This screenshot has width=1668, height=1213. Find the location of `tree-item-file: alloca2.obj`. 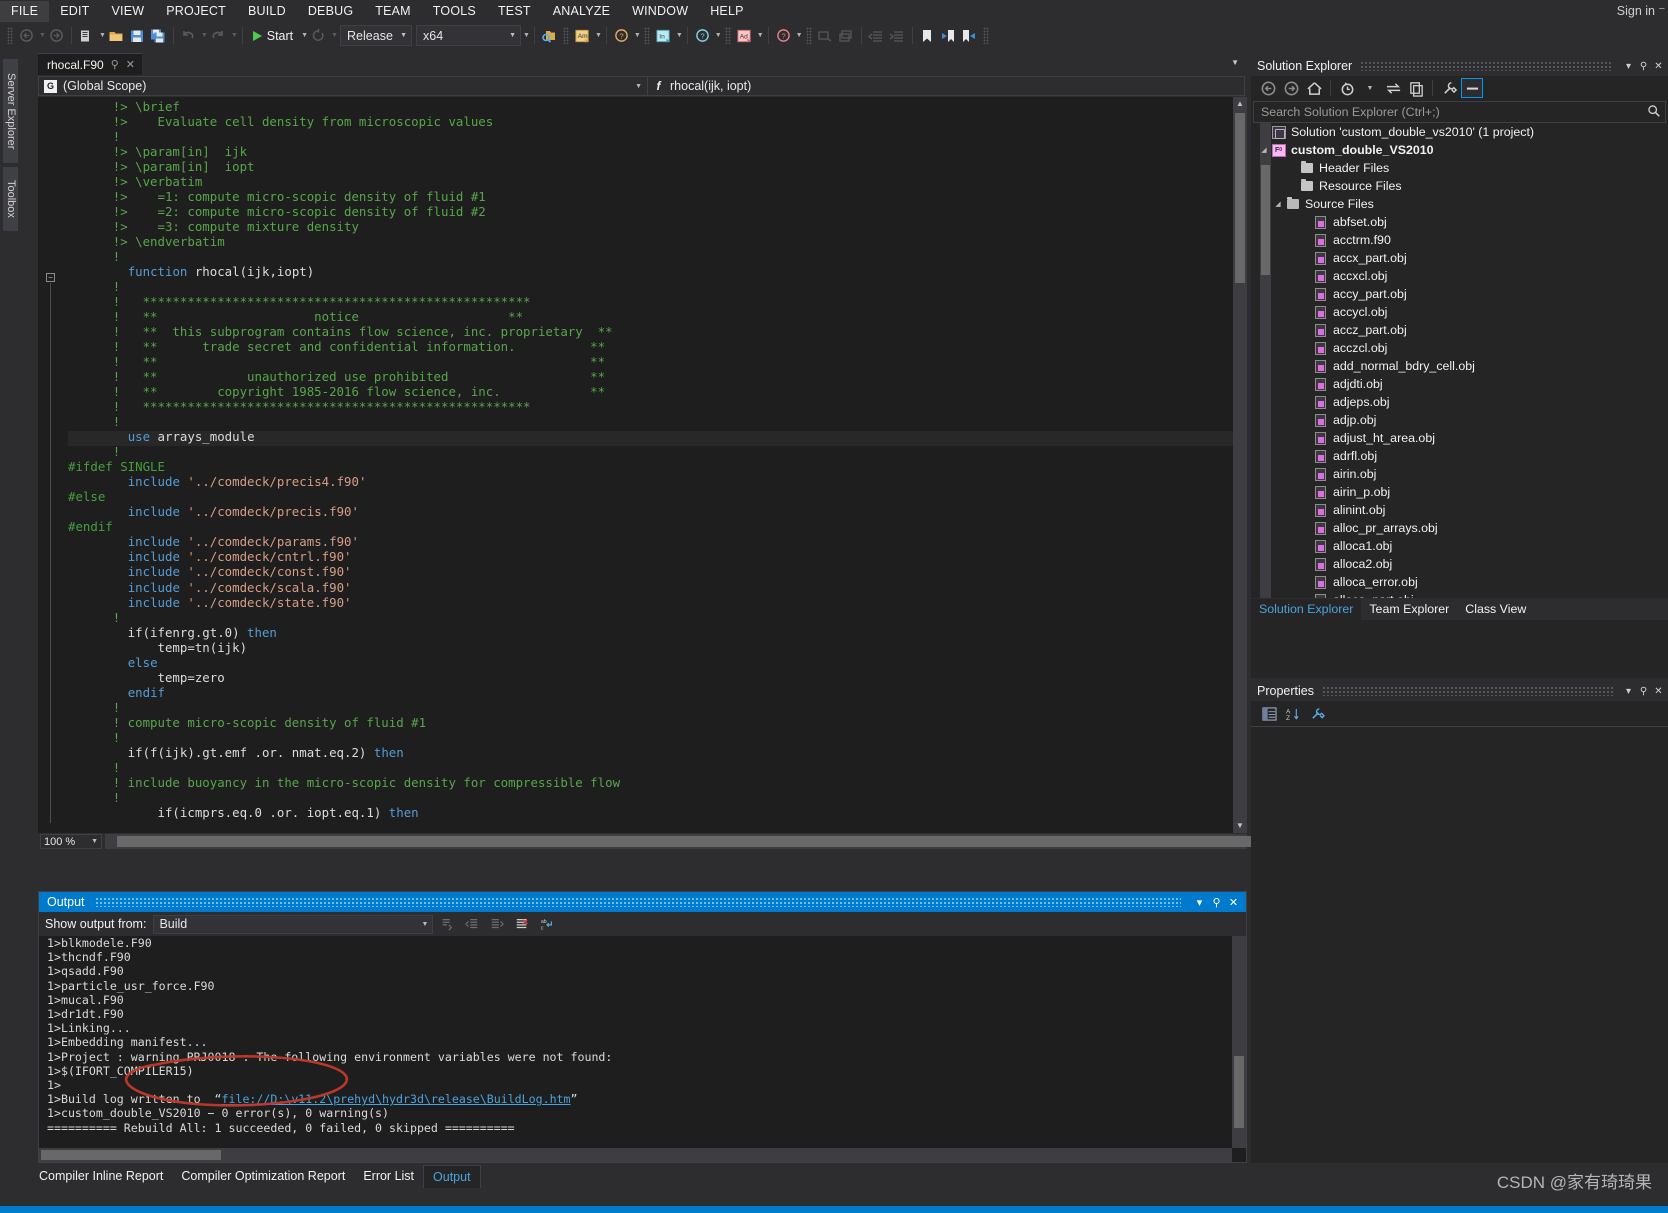

tree-item-file: alloca2.obj is located at coordinates (1459, 564).